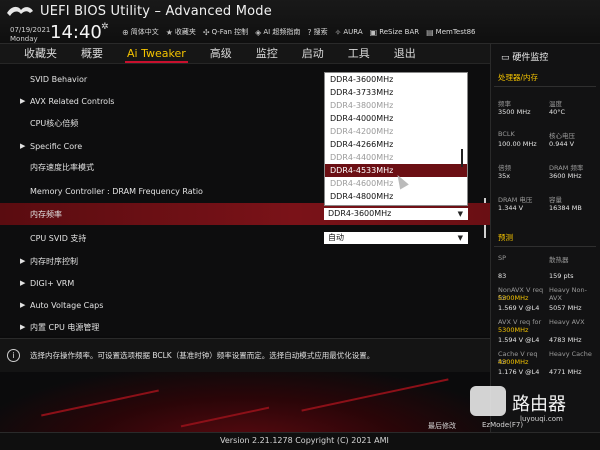  Describe the element at coordinates (565, 340) in the screenshot. I see `prediction-value: 4783 MHz` at that location.